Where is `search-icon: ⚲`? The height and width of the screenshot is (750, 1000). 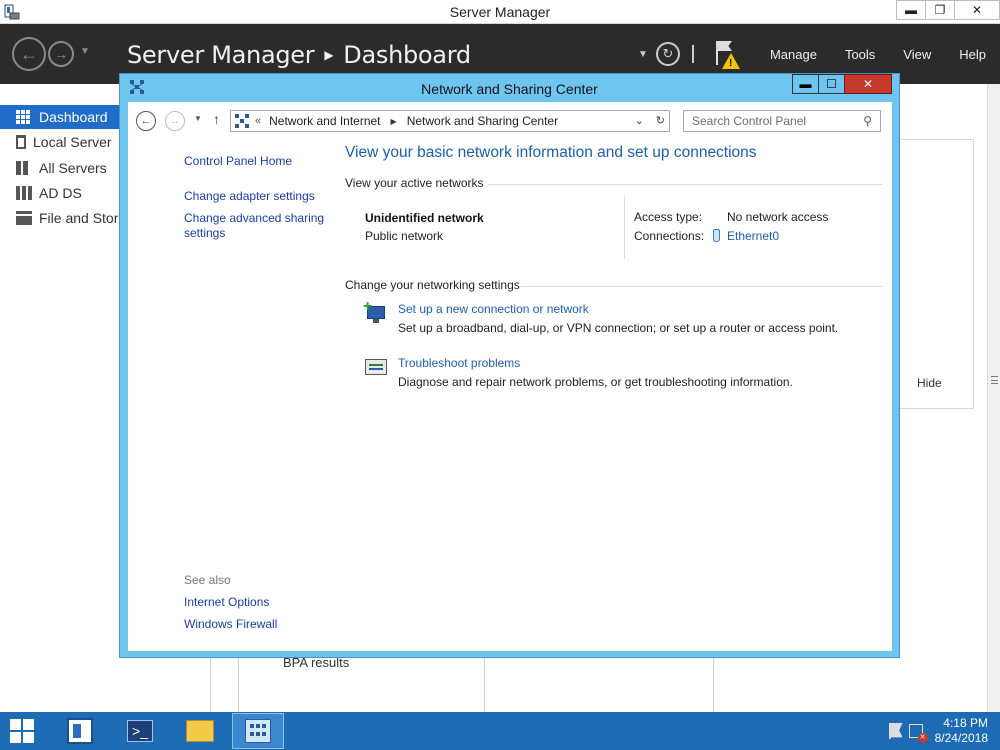 search-icon: ⚲ is located at coordinates (867, 121).